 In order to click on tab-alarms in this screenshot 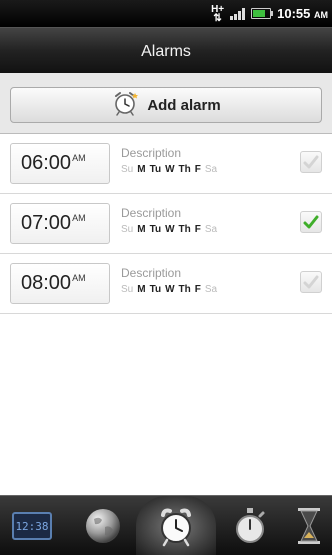, I will do `click(176, 525)`.